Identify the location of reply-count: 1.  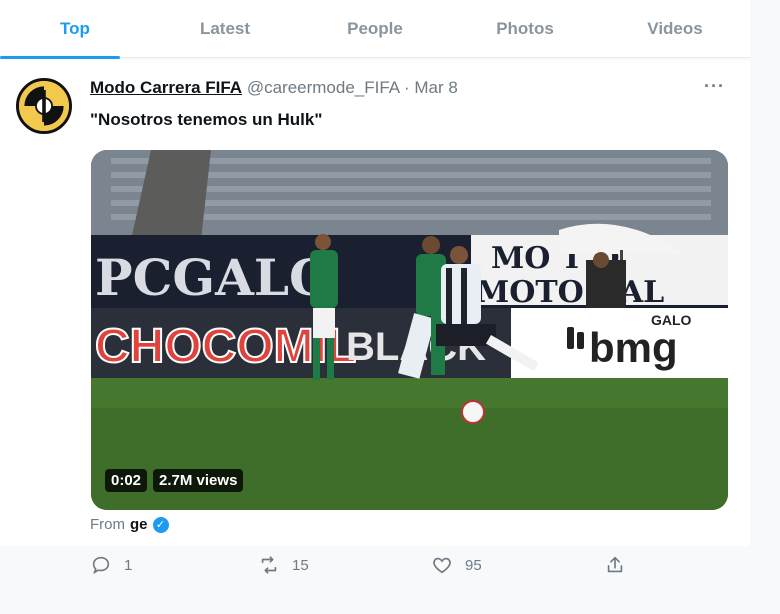
(128, 565).